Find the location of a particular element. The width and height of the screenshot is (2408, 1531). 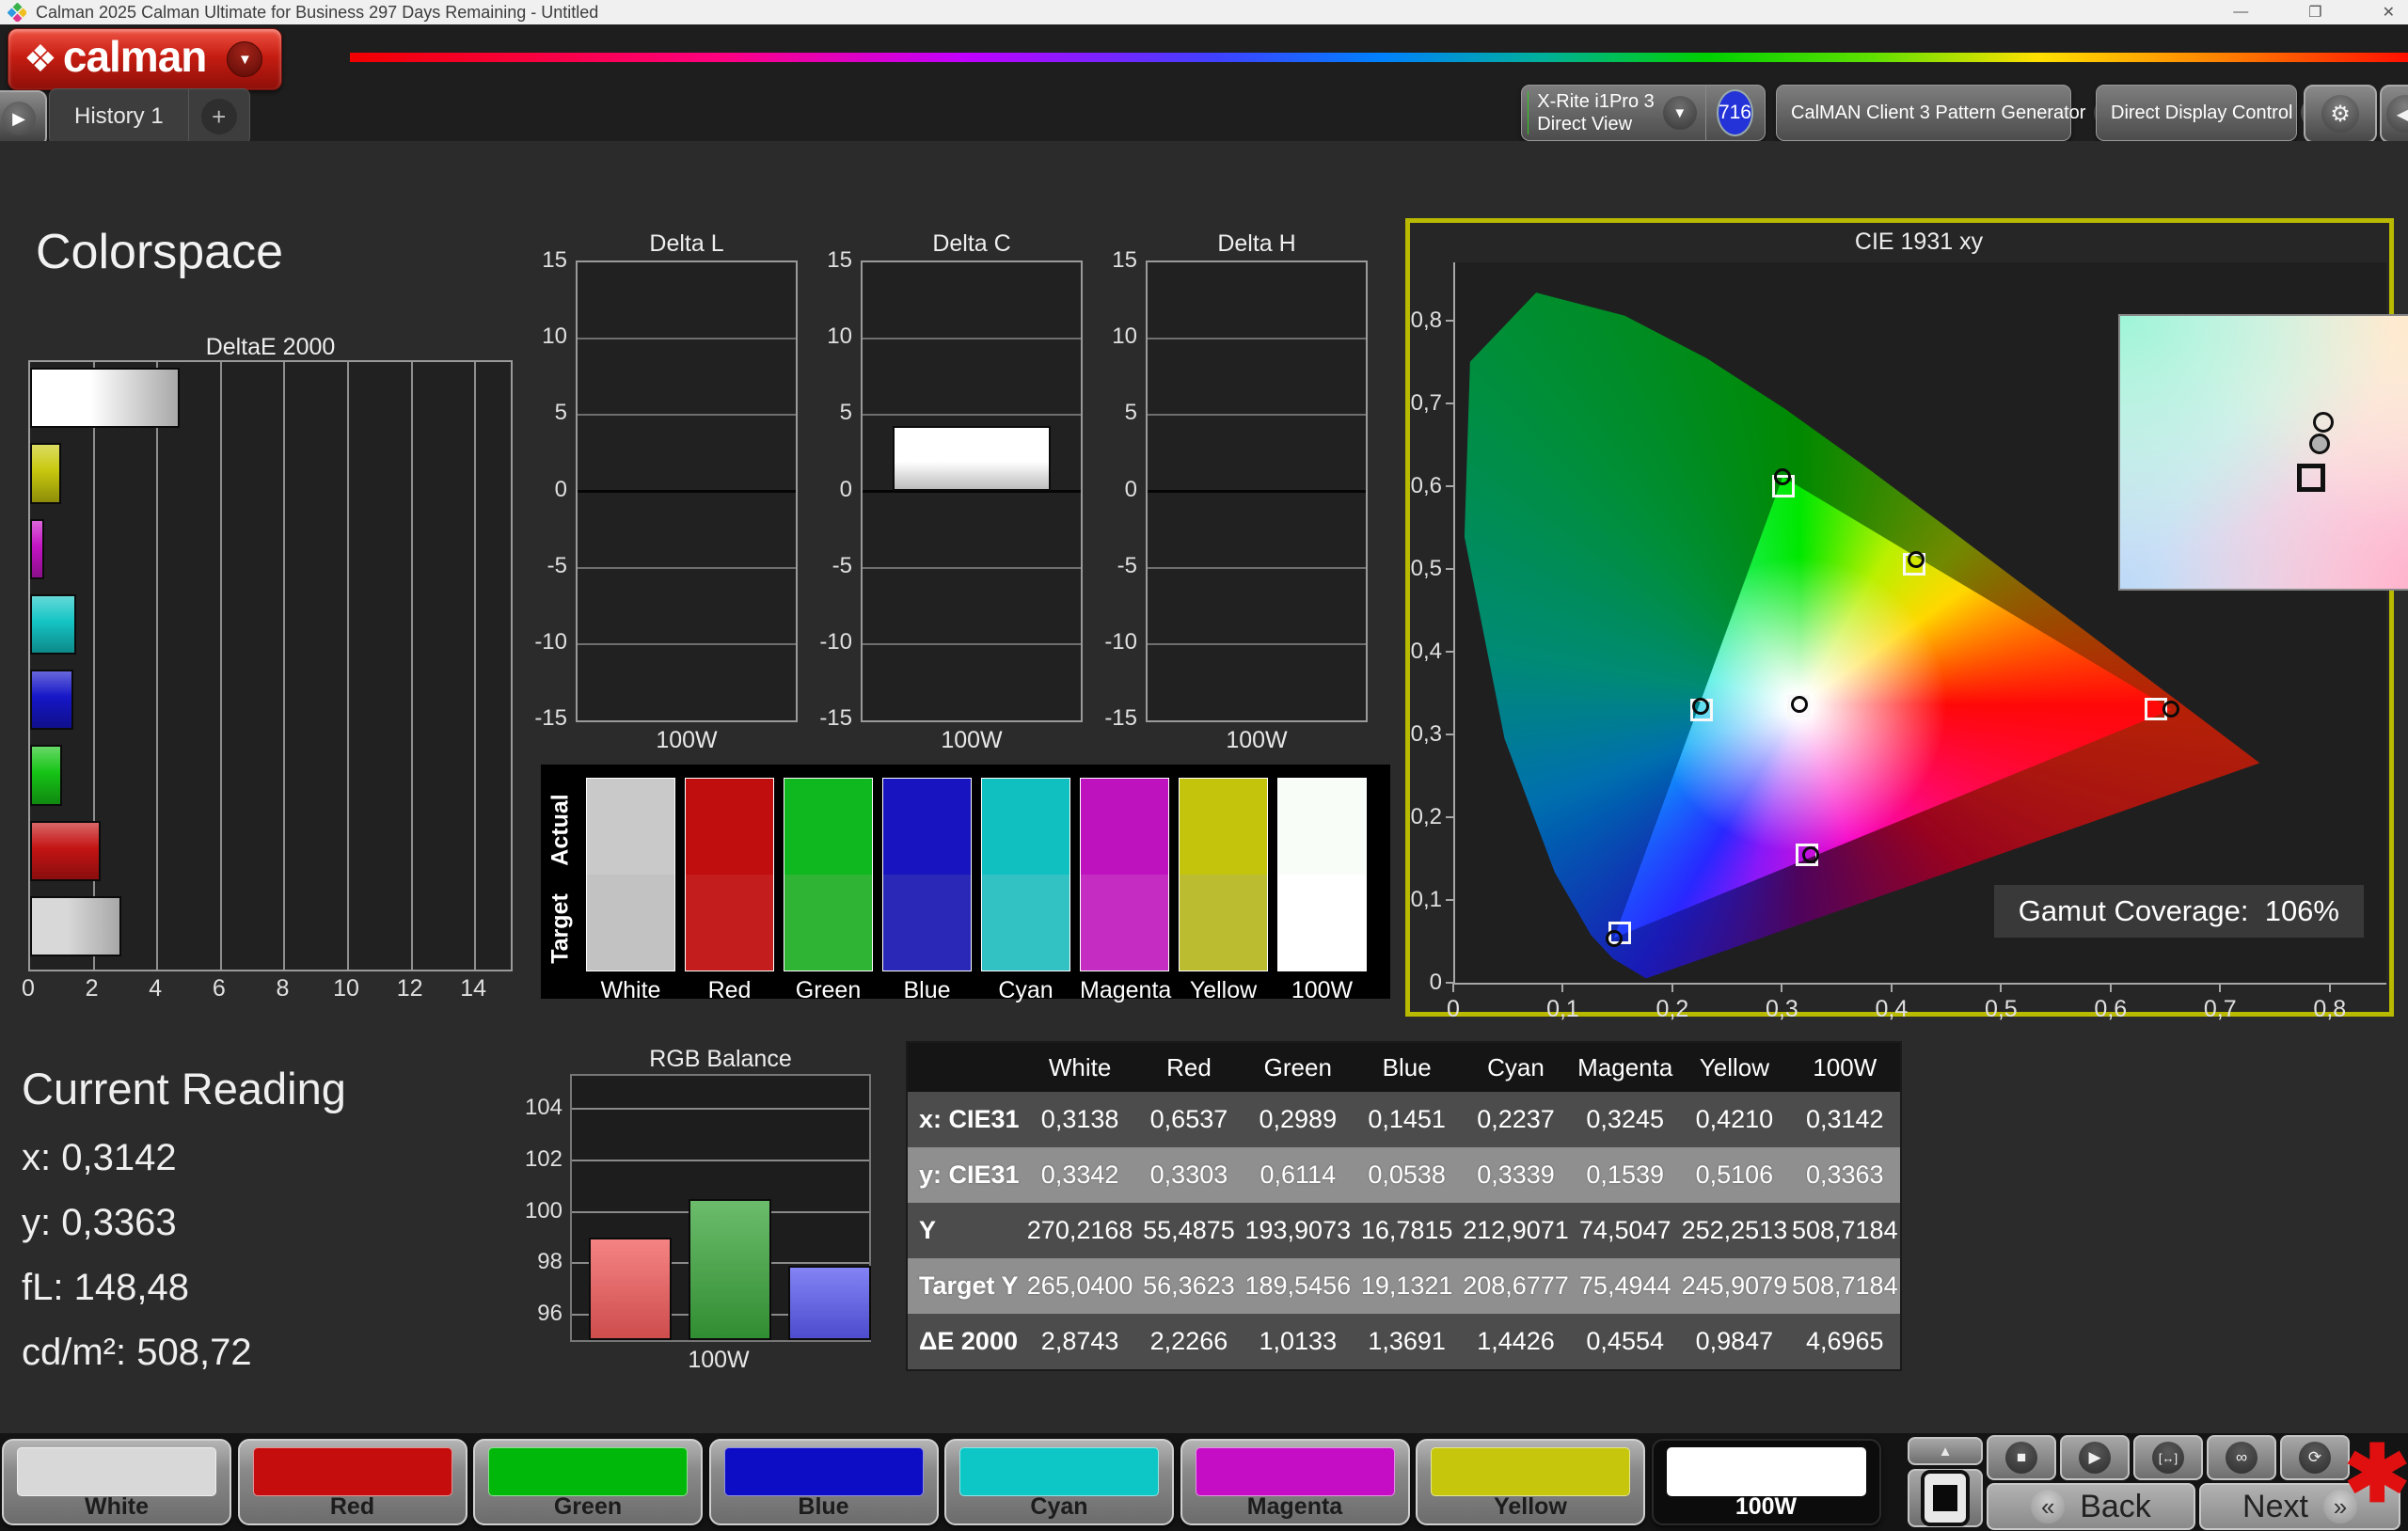

calman-menu-button: ❖ calman ▼ is located at coordinates (145, 59).